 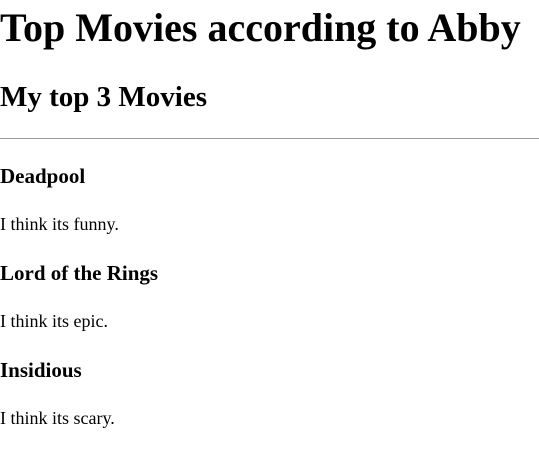 I want to click on movie-description-lord-of-the-rings: I think its epic., so click(x=54, y=321).